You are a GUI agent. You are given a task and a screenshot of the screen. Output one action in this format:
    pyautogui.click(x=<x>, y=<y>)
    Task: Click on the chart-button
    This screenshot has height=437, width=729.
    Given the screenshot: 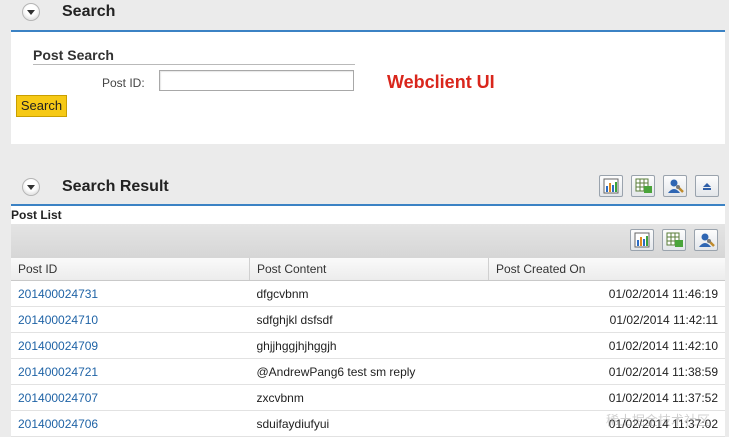 What is the action you would take?
    pyautogui.click(x=611, y=186)
    